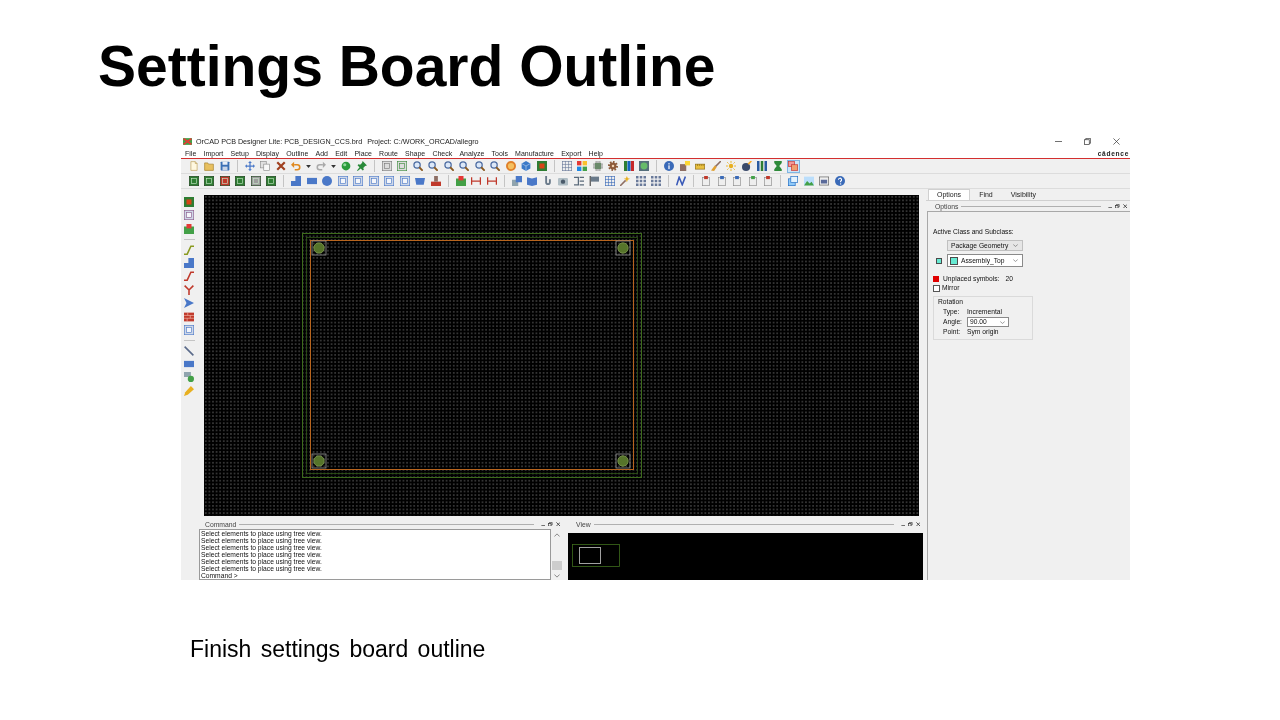 This screenshot has height=720, width=1280. I want to click on minimize-icon, so click(1058, 141).